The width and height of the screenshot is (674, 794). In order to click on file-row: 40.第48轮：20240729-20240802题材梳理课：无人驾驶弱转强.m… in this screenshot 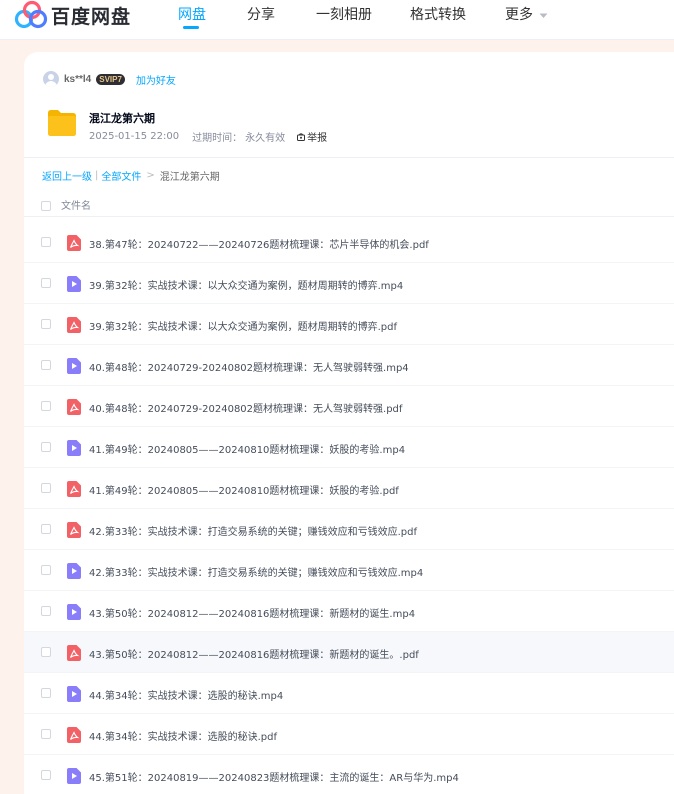, I will do `click(349, 365)`.